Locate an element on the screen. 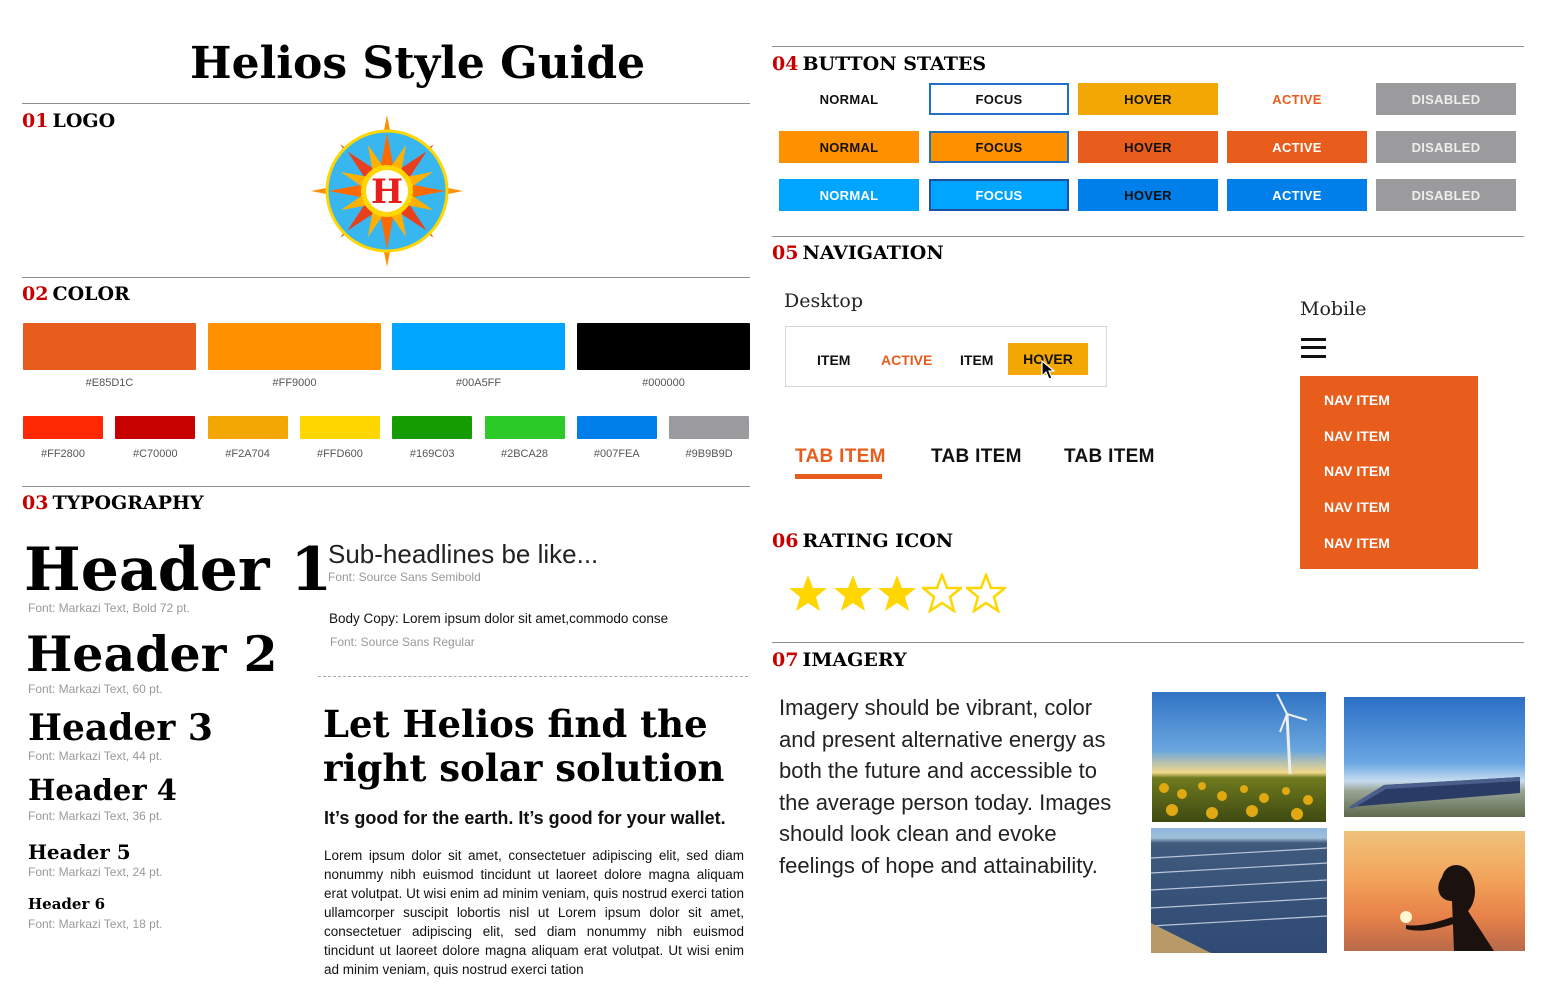 The image size is (1545, 1000). color-hex-label: #FF2800 is located at coordinates (63, 454).